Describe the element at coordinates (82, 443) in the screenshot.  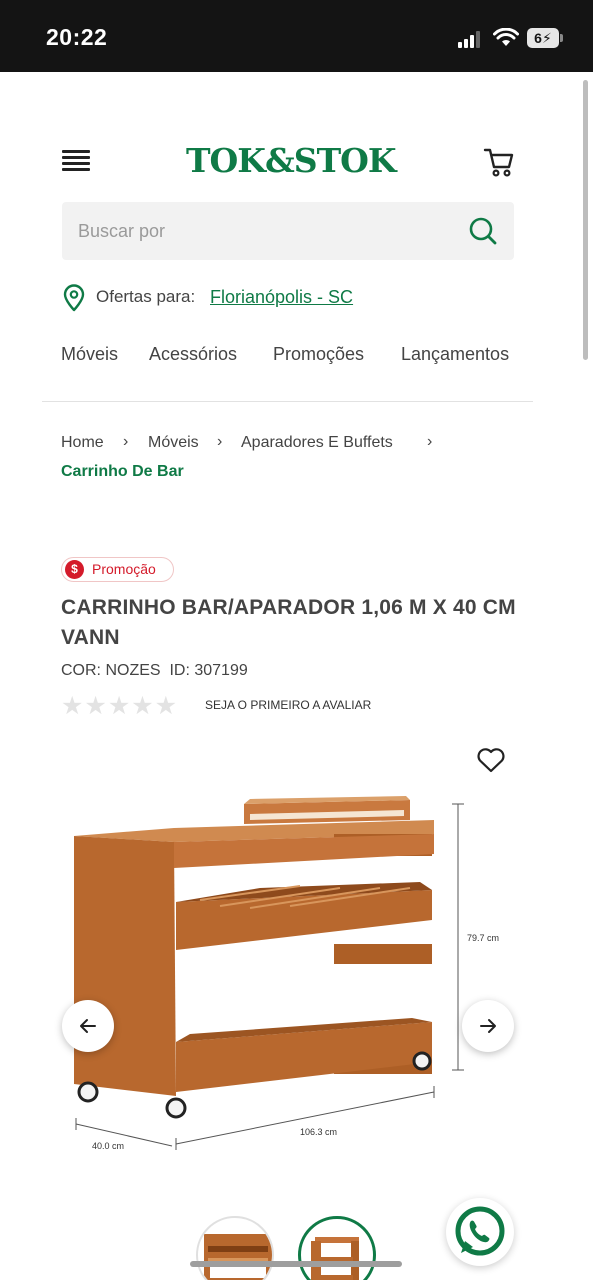
I see `breadcrumb-home: Home` at that location.